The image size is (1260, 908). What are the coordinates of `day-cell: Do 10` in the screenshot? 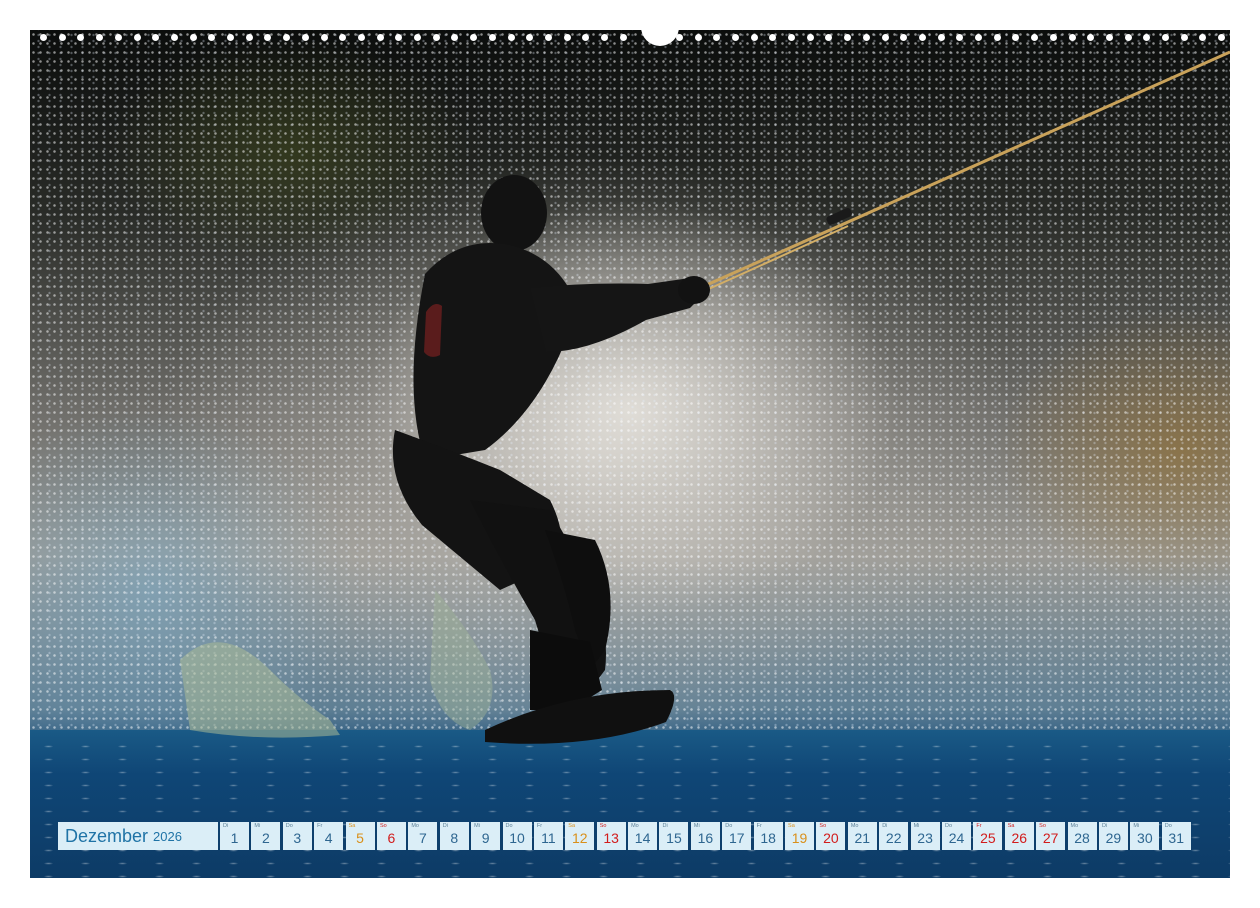 It's located at (517, 836).